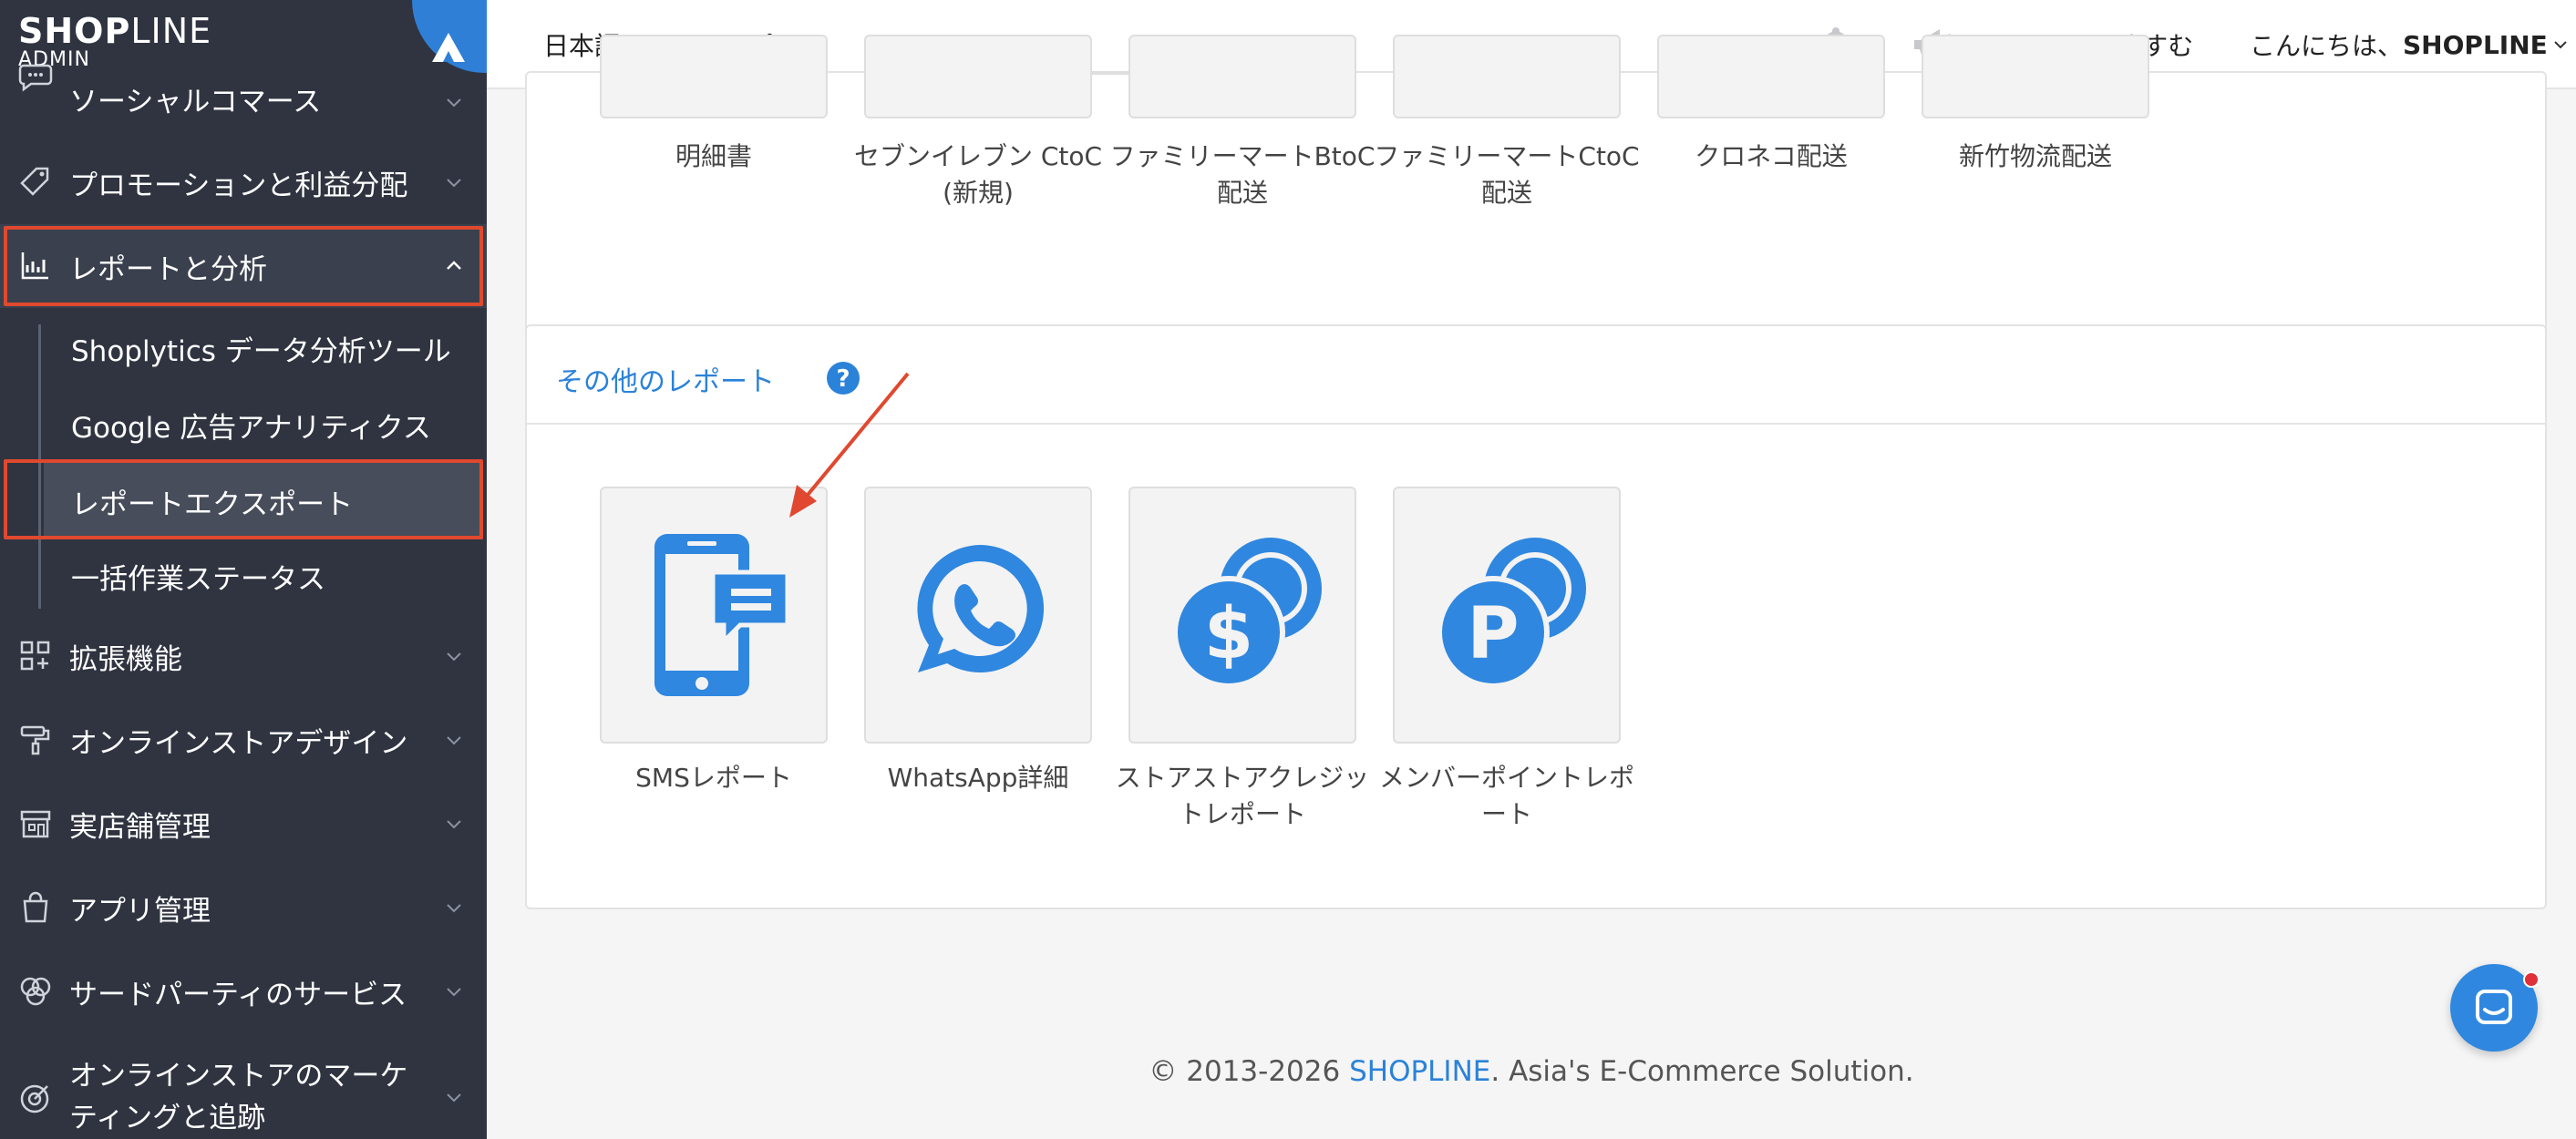 The width and height of the screenshot is (2576, 1139). I want to click on label-line-1: WhatsApp詳細, so click(978, 778).